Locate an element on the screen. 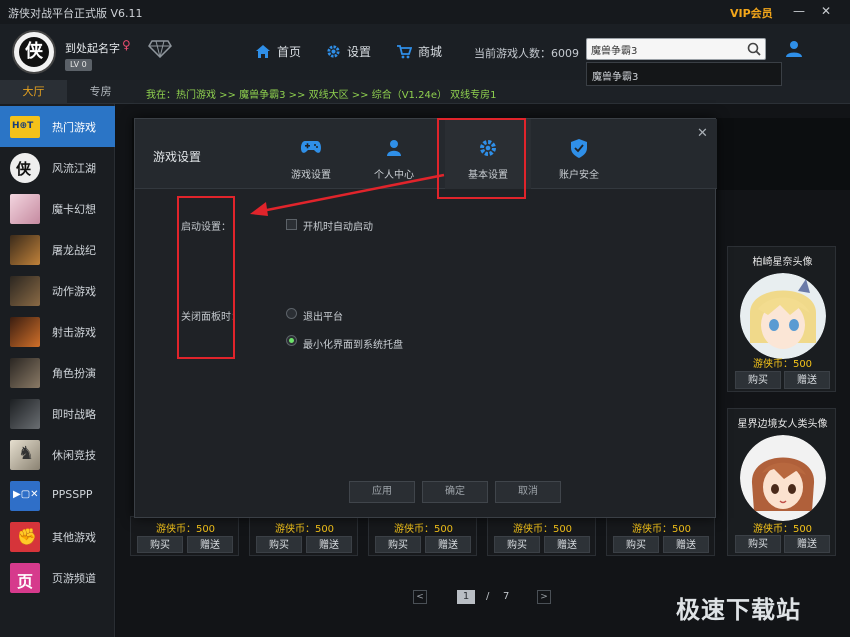 The height and width of the screenshot is (637, 850). apply-button: 应用 is located at coordinates (382, 492).